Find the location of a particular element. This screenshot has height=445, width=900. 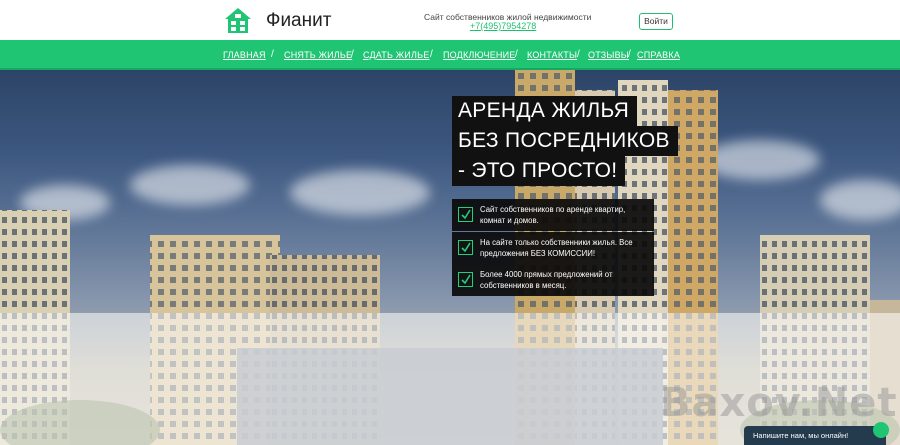

headline-line-3: - ЭТО ПРОСТО! is located at coordinates (539, 171).